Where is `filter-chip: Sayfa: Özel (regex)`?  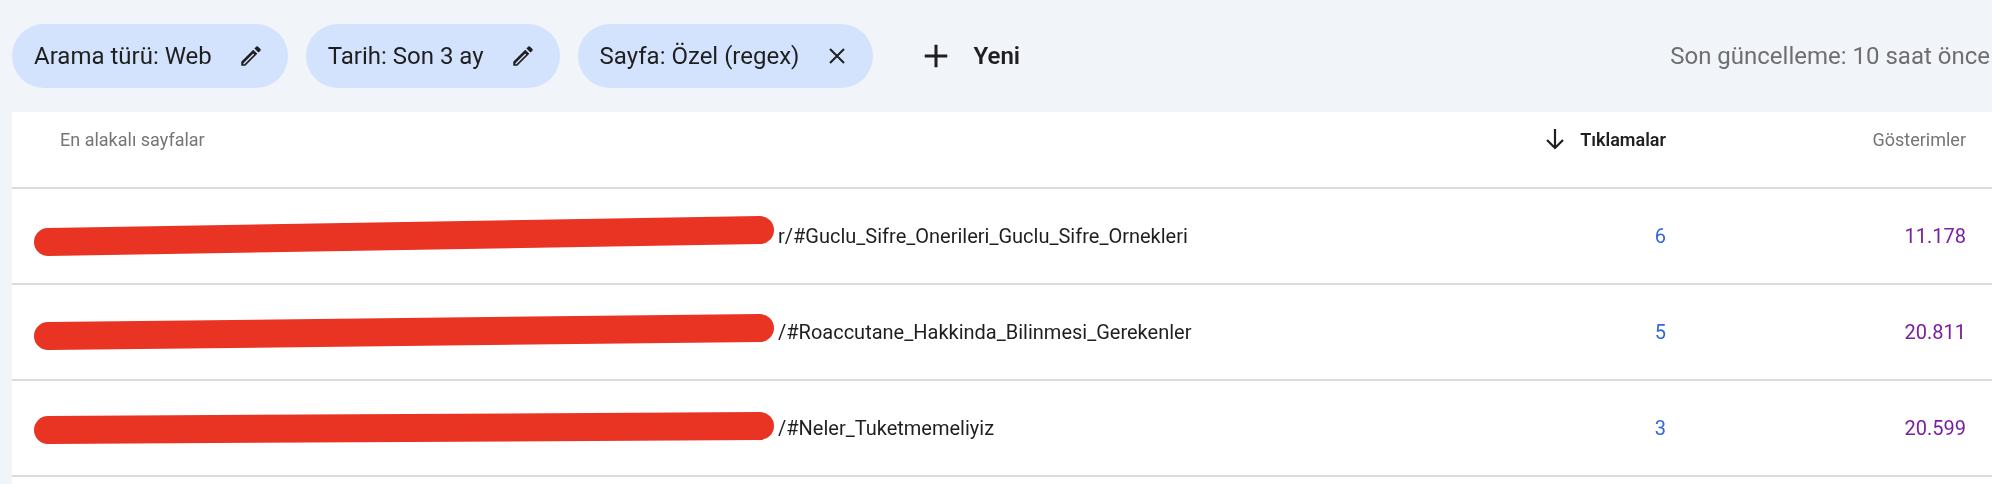 filter-chip: Sayfa: Özel (regex) is located at coordinates (725, 56).